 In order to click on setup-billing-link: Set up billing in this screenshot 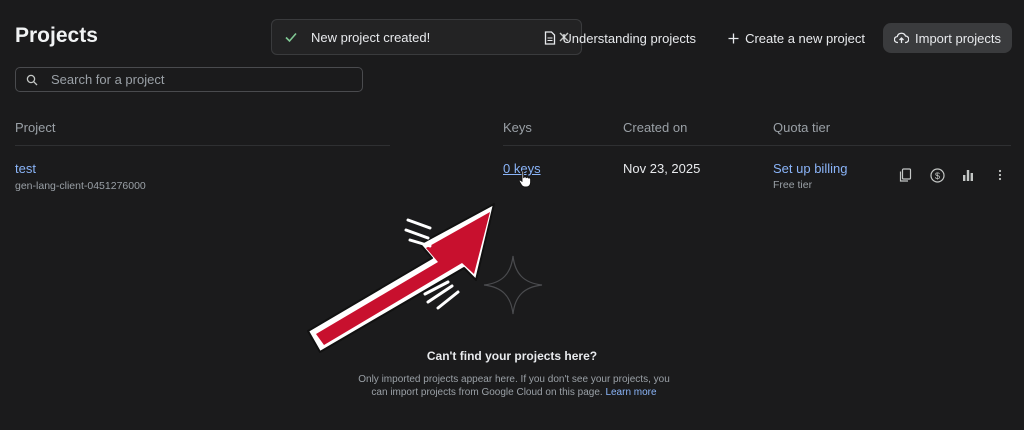, I will do `click(810, 168)`.